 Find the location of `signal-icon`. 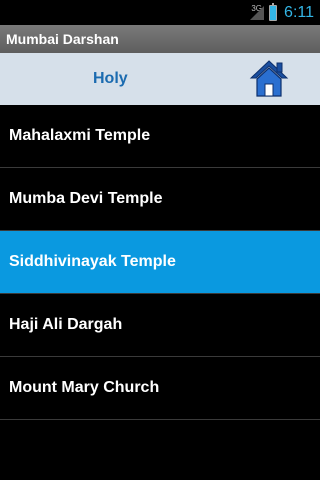

signal-icon is located at coordinates (257, 13).